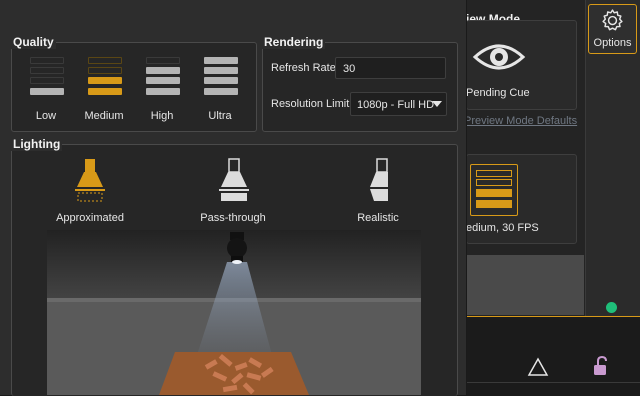 This screenshot has width=640, height=396. What do you see at coordinates (390, 68) in the screenshot?
I see `refresh-rate-input: 30` at bounding box center [390, 68].